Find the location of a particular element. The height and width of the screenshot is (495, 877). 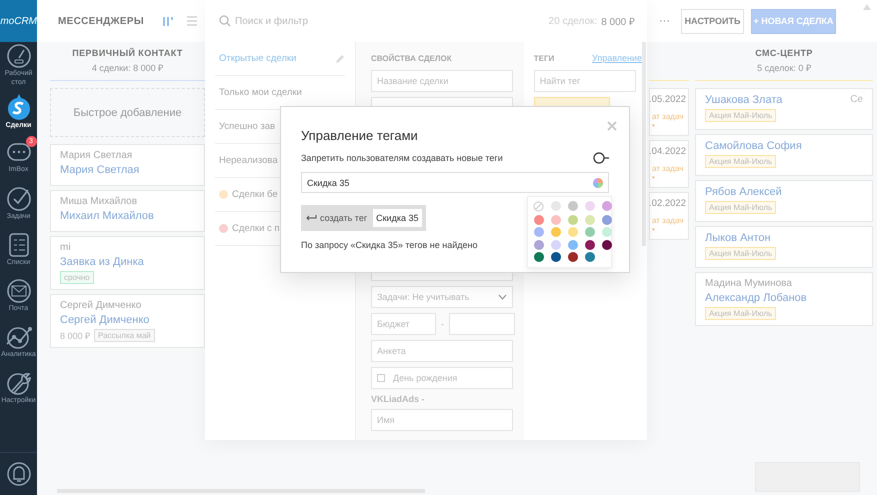

color-wheel-icon is located at coordinates (598, 183).